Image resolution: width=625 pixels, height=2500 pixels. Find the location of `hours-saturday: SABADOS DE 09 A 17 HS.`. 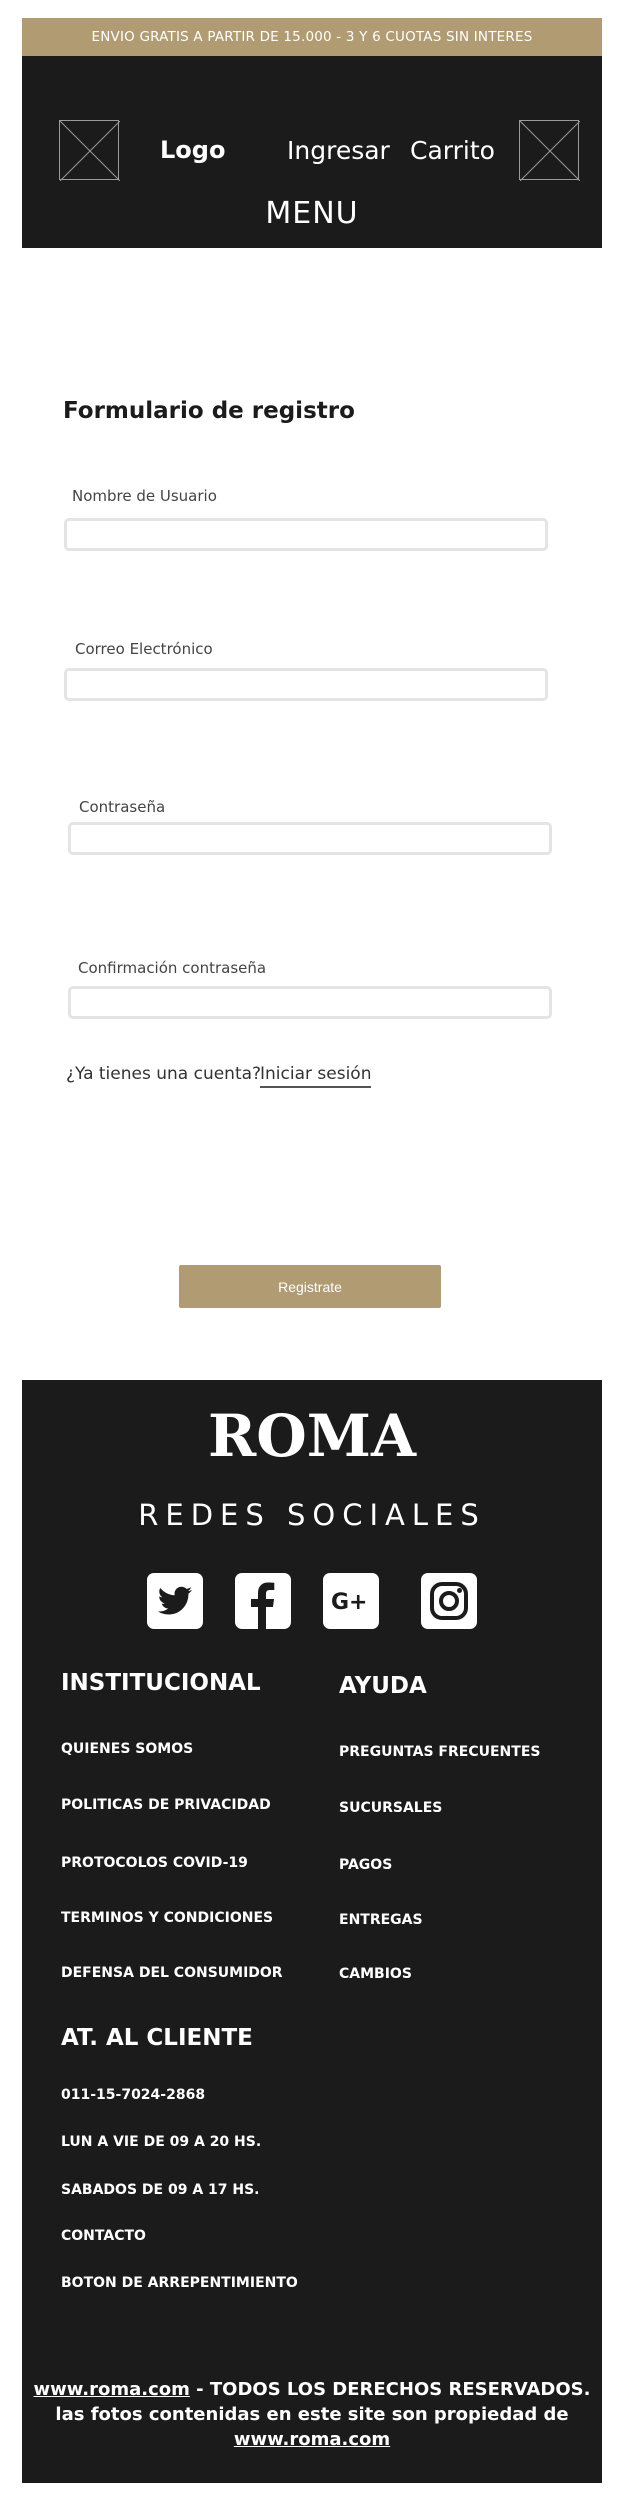

hours-saturday: SABADOS DE 09 A 17 HS. is located at coordinates (160, 2190).